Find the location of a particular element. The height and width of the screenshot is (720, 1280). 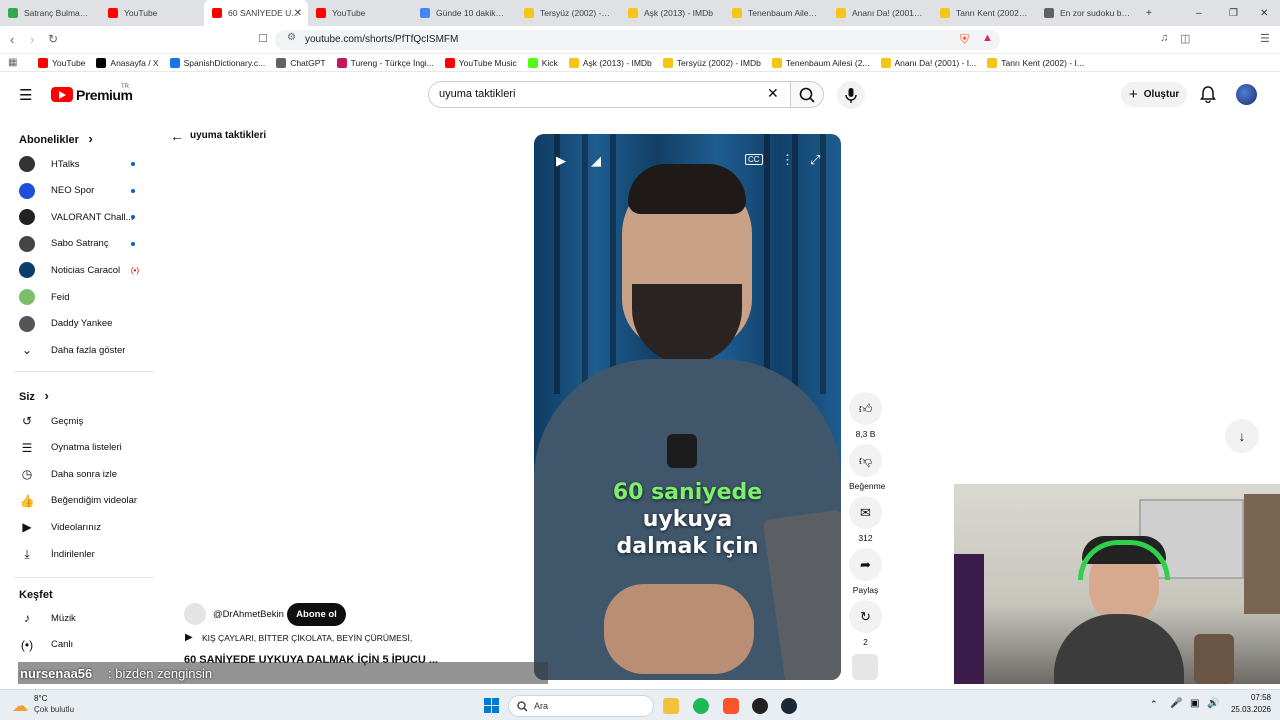

site-info-icon: ⚙ is located at coordinates (291, 37).